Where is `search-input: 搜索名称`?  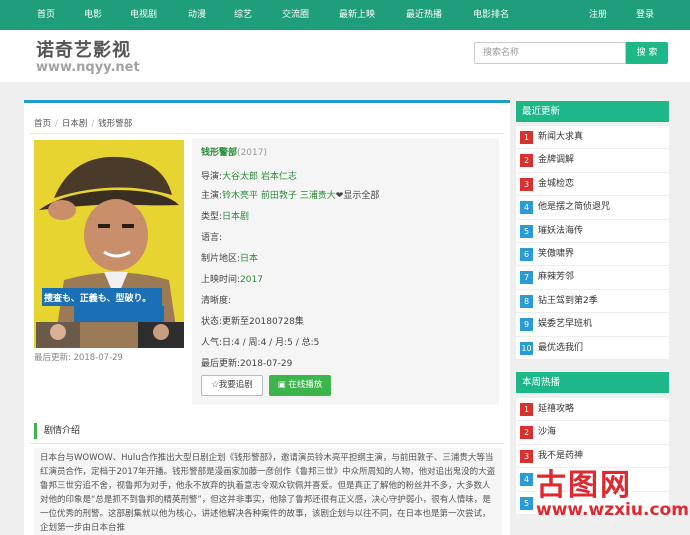
search-input: 搜索名称 is located at coordinates (550, 53).